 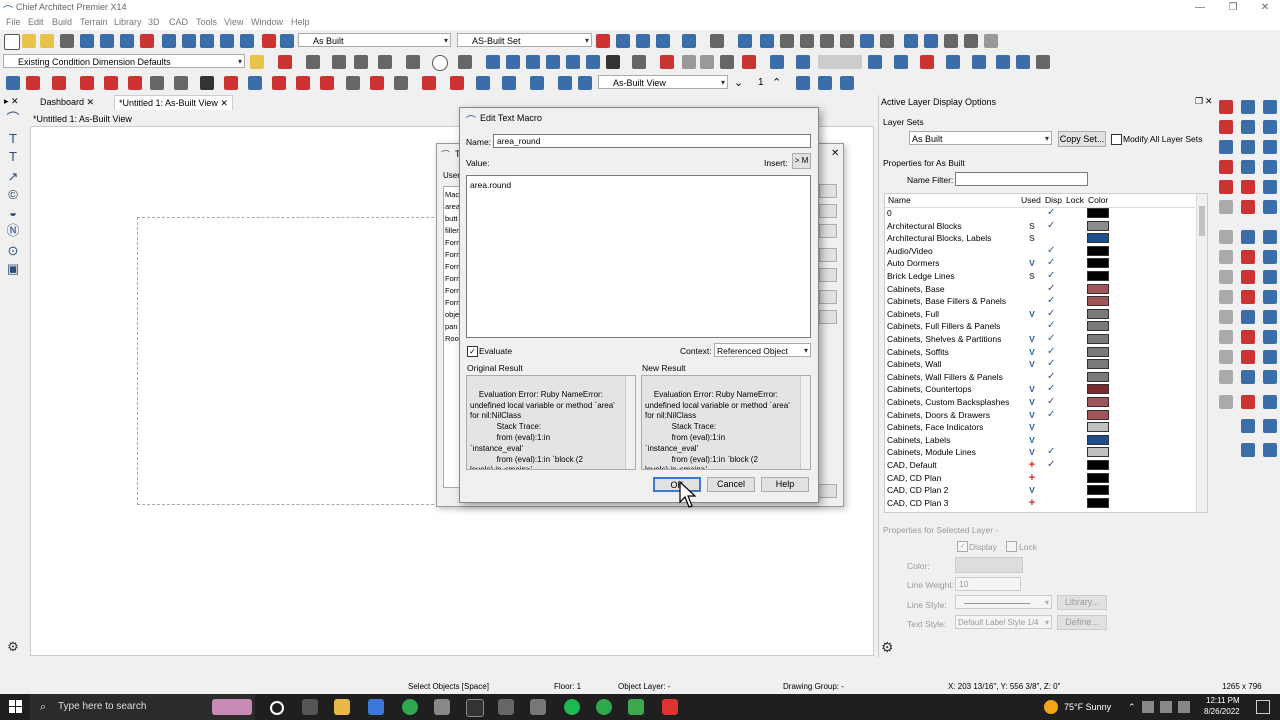 What do you see at coordinates (1053, 200) in the screenshot?
I see `col-disp: Disp` at bounding box center [1053, 200].